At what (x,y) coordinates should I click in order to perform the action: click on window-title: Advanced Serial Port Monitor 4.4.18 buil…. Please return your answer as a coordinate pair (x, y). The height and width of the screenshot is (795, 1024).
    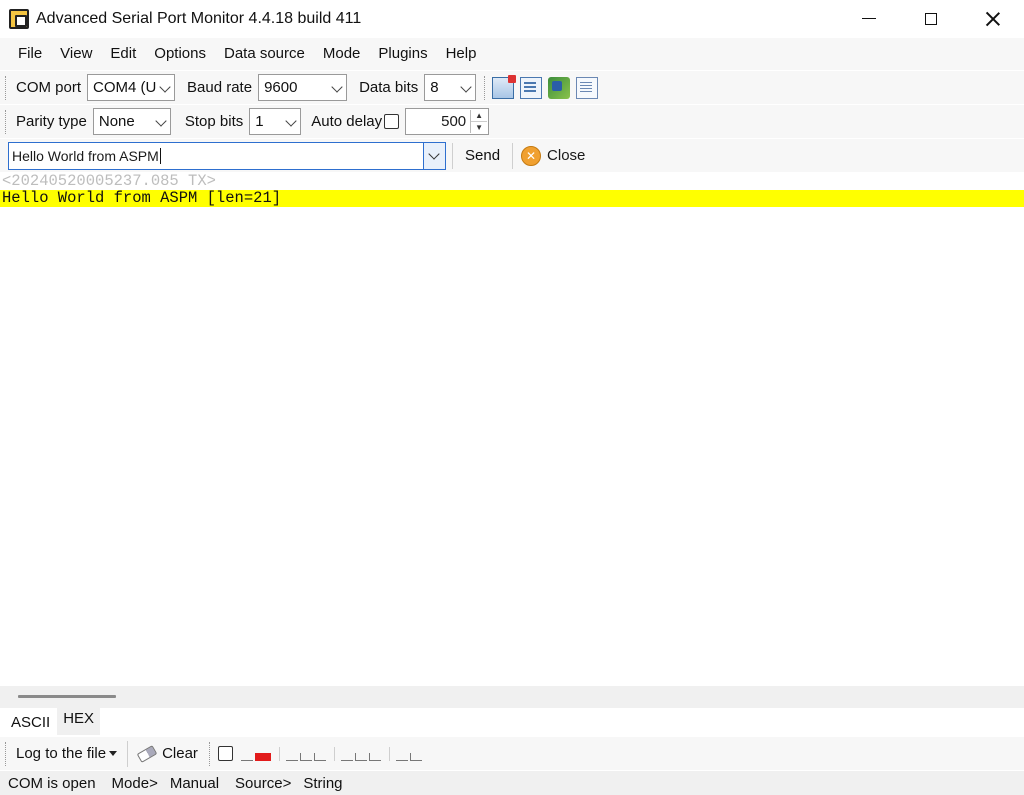
    Looking at the image, I should click on (199, 18).